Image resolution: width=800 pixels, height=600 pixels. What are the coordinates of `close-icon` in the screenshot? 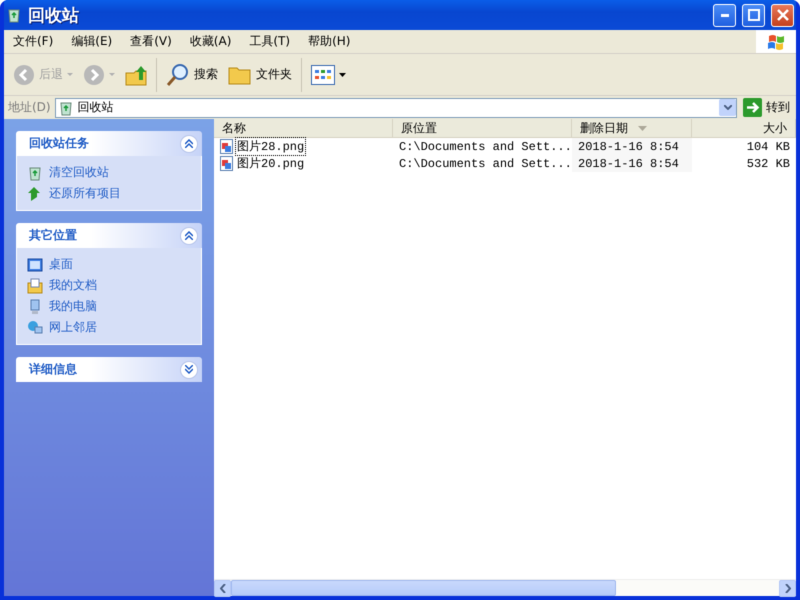 It's located at (782, 15).